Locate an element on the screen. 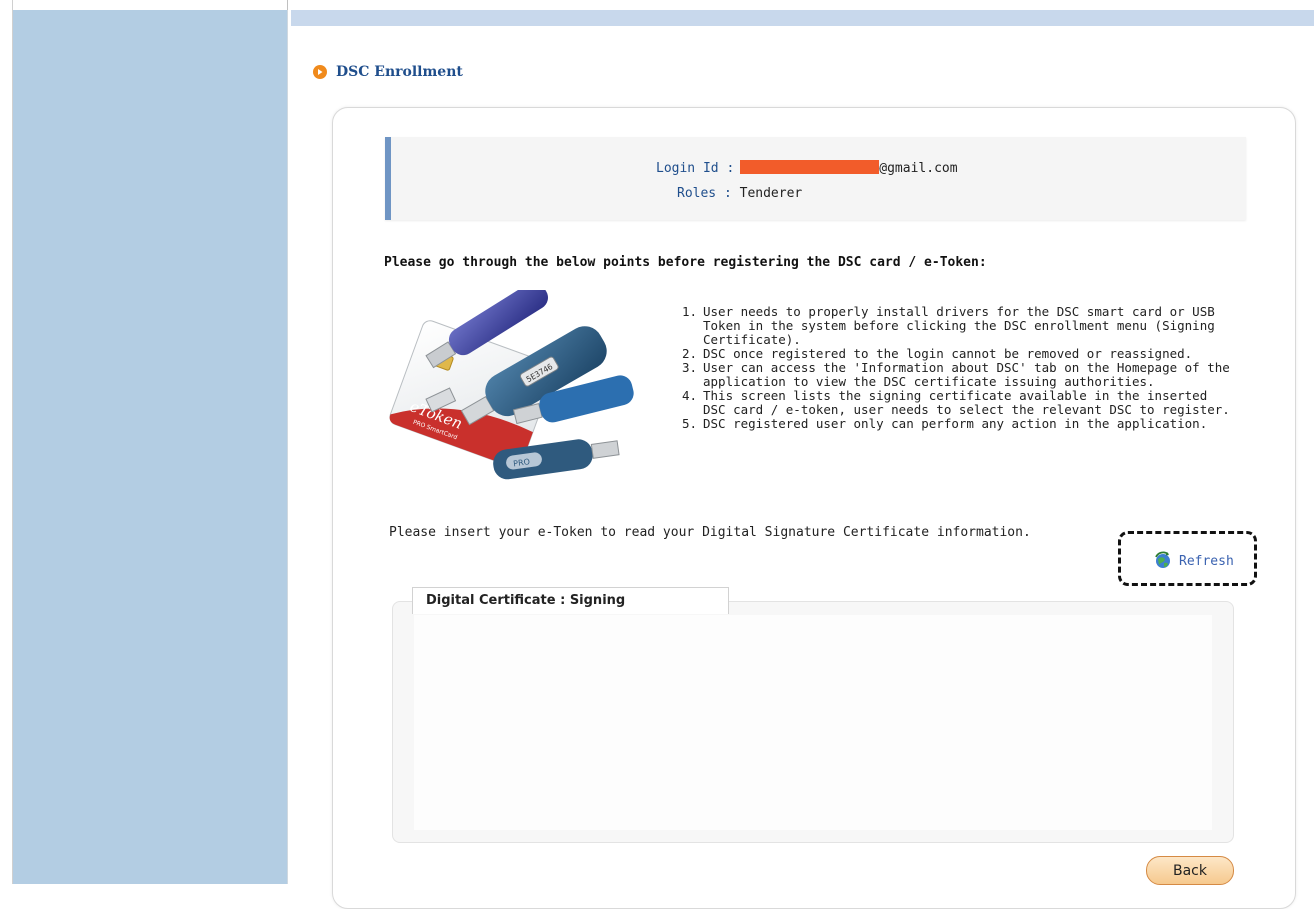  header-divider is located at coordinates (287, 5).